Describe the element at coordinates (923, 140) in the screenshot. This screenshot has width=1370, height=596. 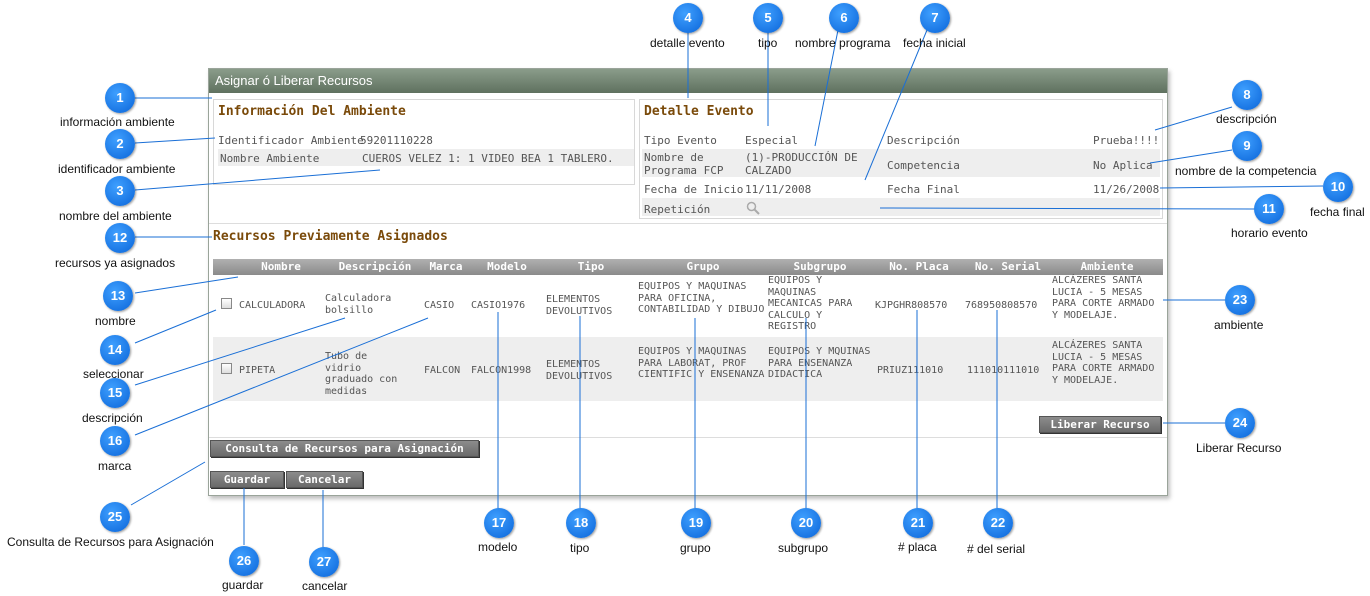
I see `evento-desc-label: Descripción` at that location.